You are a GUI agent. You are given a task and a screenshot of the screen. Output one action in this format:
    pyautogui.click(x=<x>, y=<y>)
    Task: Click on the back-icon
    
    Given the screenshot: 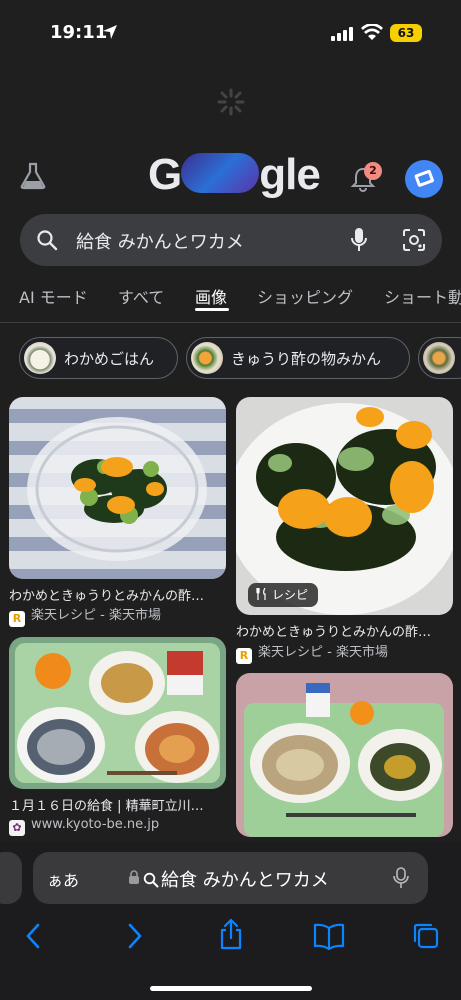 What is the action you would take?
    pyautogui.click(x=34, y=936)
    